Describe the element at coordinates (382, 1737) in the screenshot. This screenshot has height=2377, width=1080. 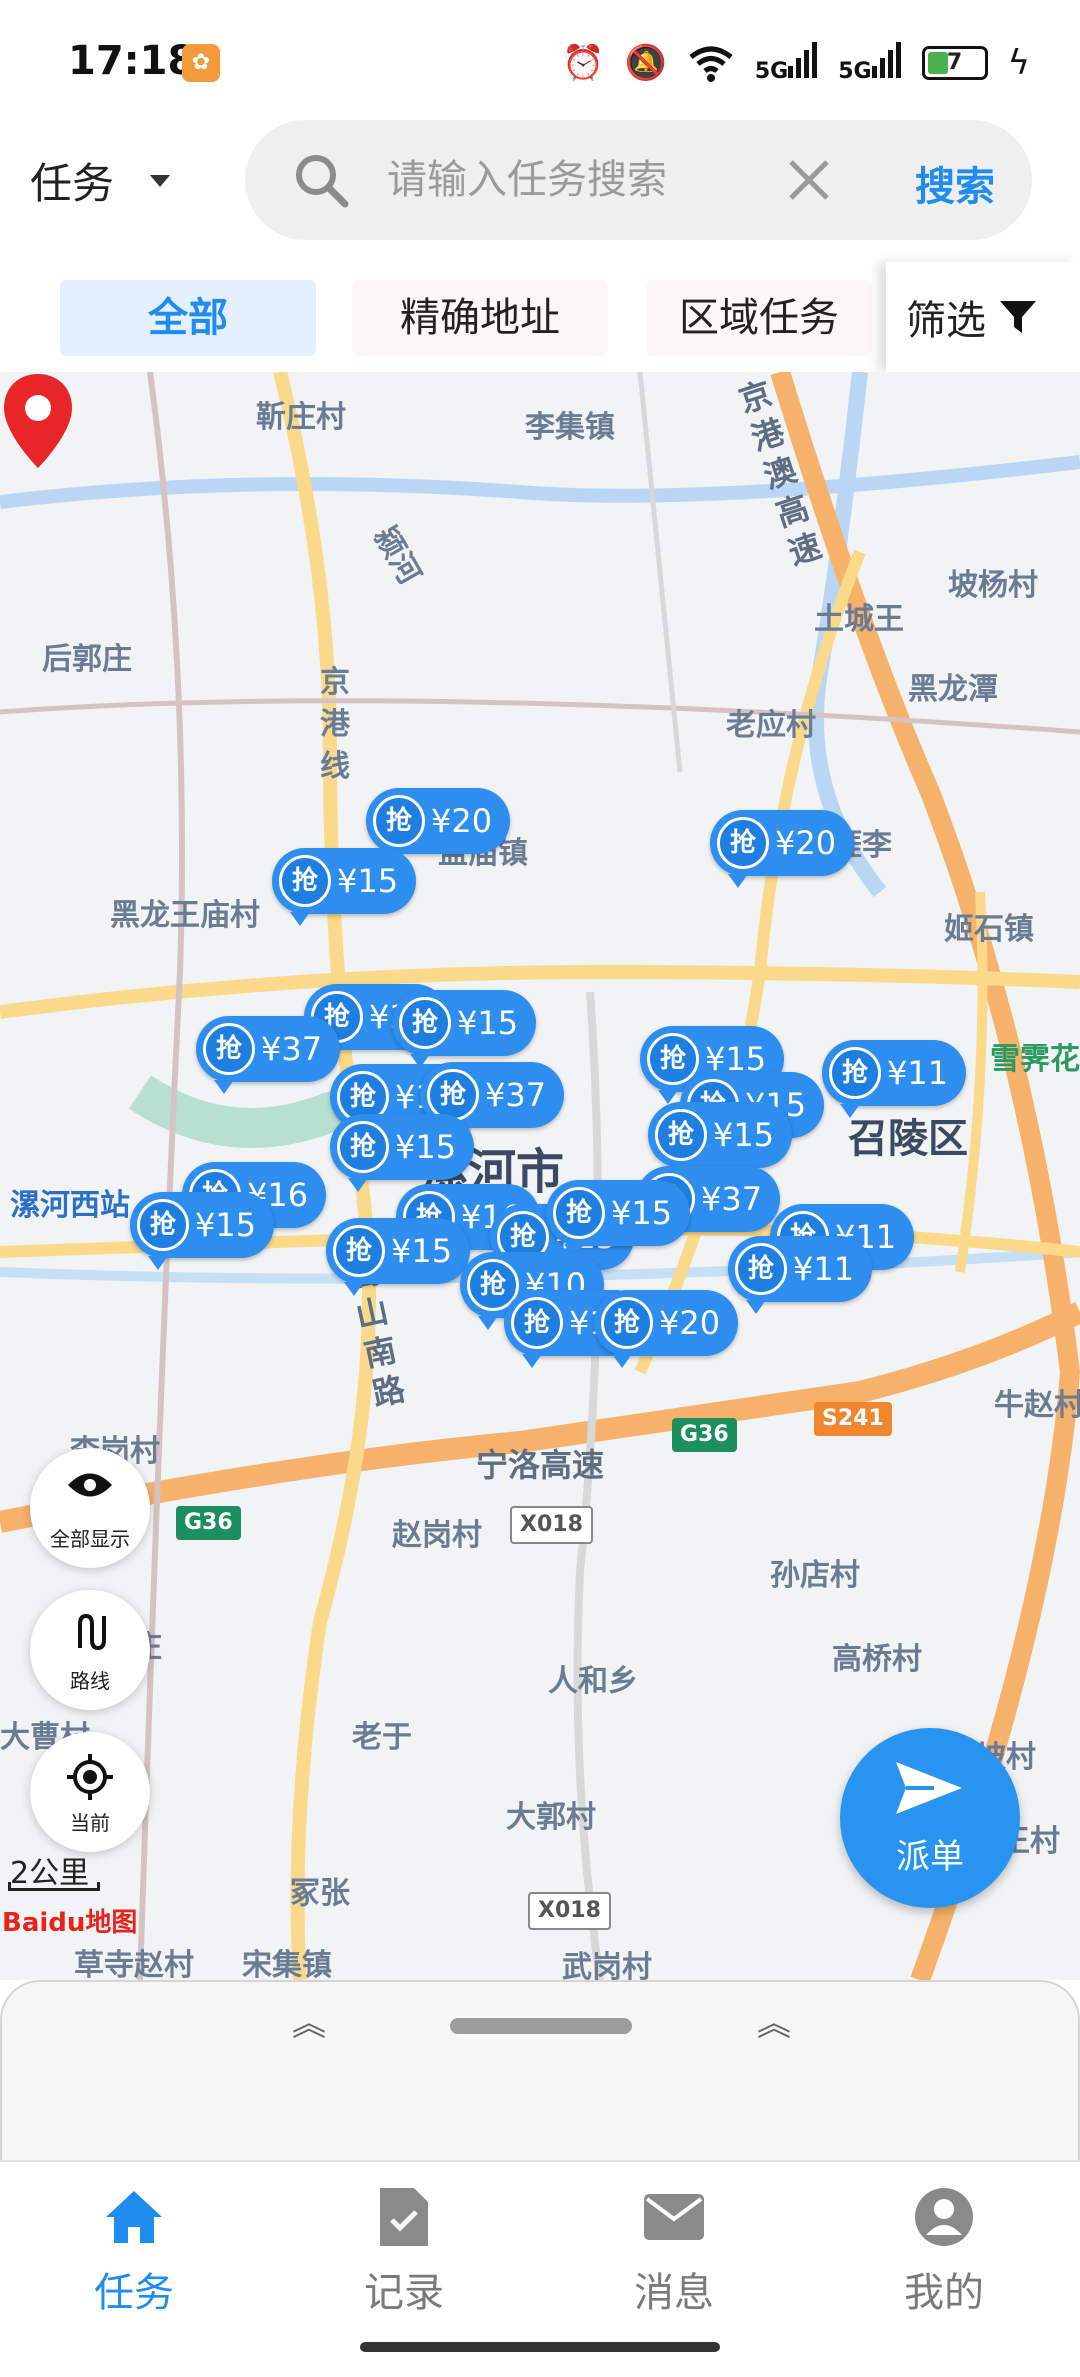
I see `place-label: 老于` at that location.